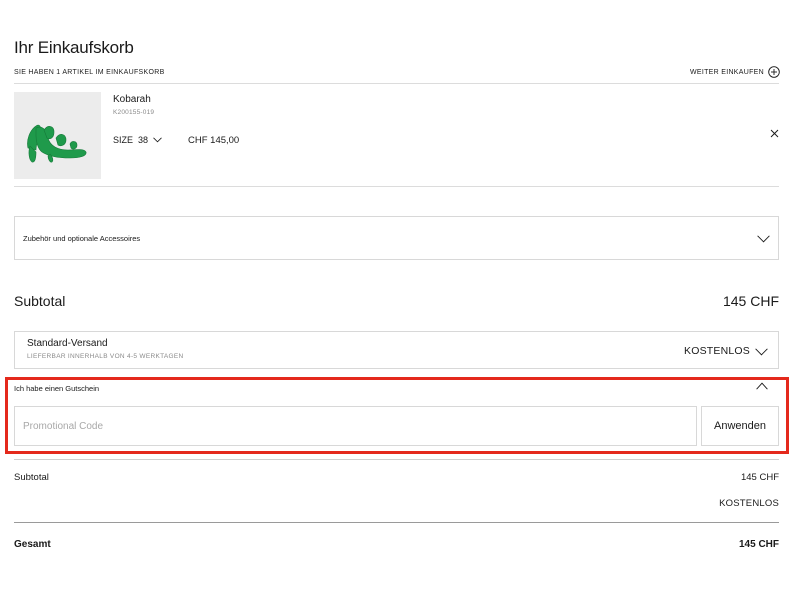 The image size is (800, 600). What do you see at coordinates (774, 133) in the screenshot?
I see `close-icon` at bounding box center [774, 133].